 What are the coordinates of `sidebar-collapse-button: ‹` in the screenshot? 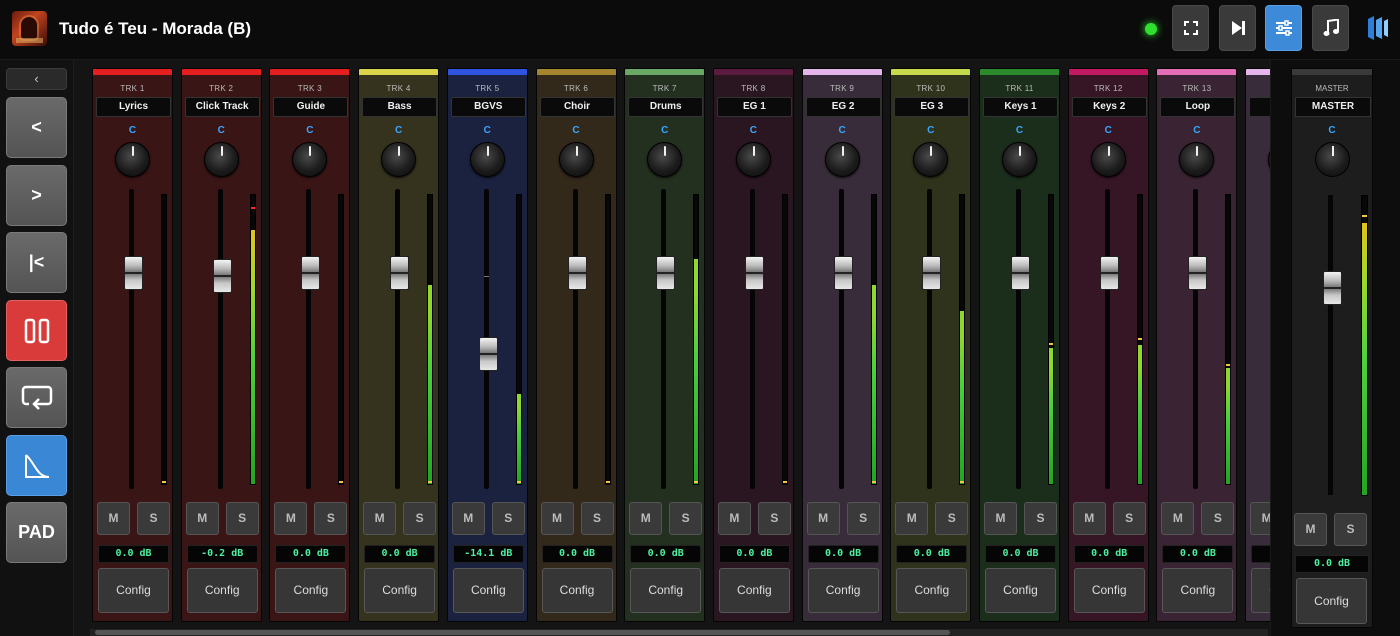 It's located at (36, 79).